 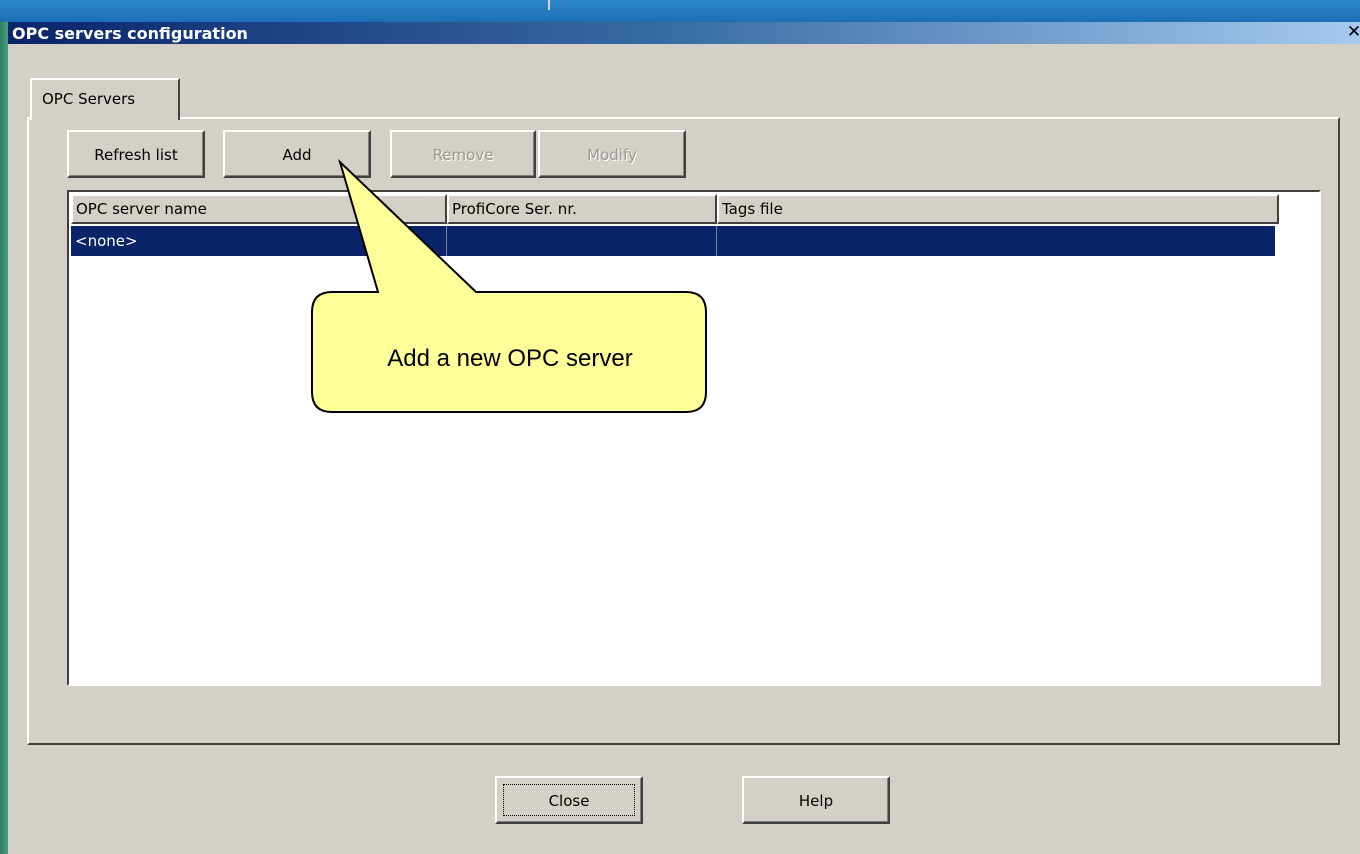 I want to click on help-button: Help, so click(x=816, y=800).